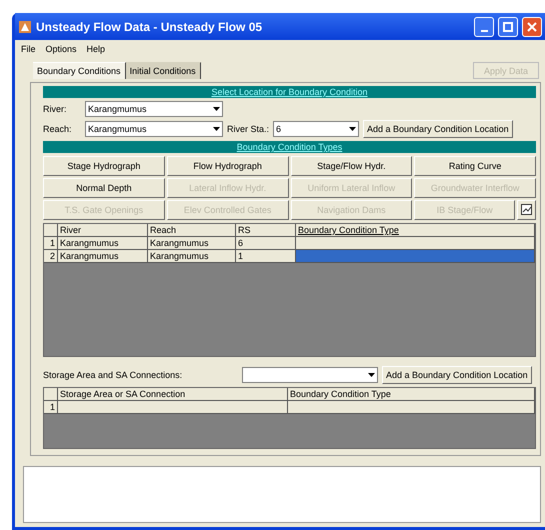 Image resolution: width=545 pixels, height=530 pixels. What do you see at coordinates (227, 166) in the screenshot?
I see `condition-type-button: Flow Hydrograph` at bounding box center [227, 166].